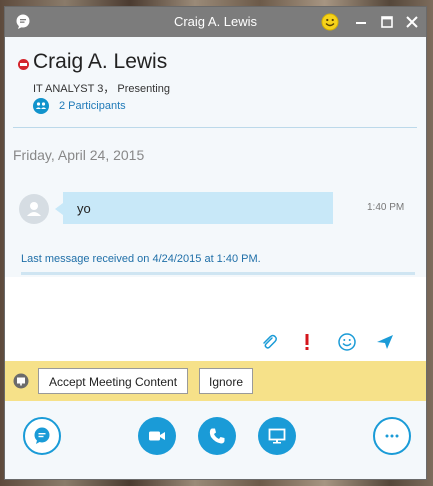  I want to click on accept-meeting-content-button: Accept Meeting Content, so click(113, 381).